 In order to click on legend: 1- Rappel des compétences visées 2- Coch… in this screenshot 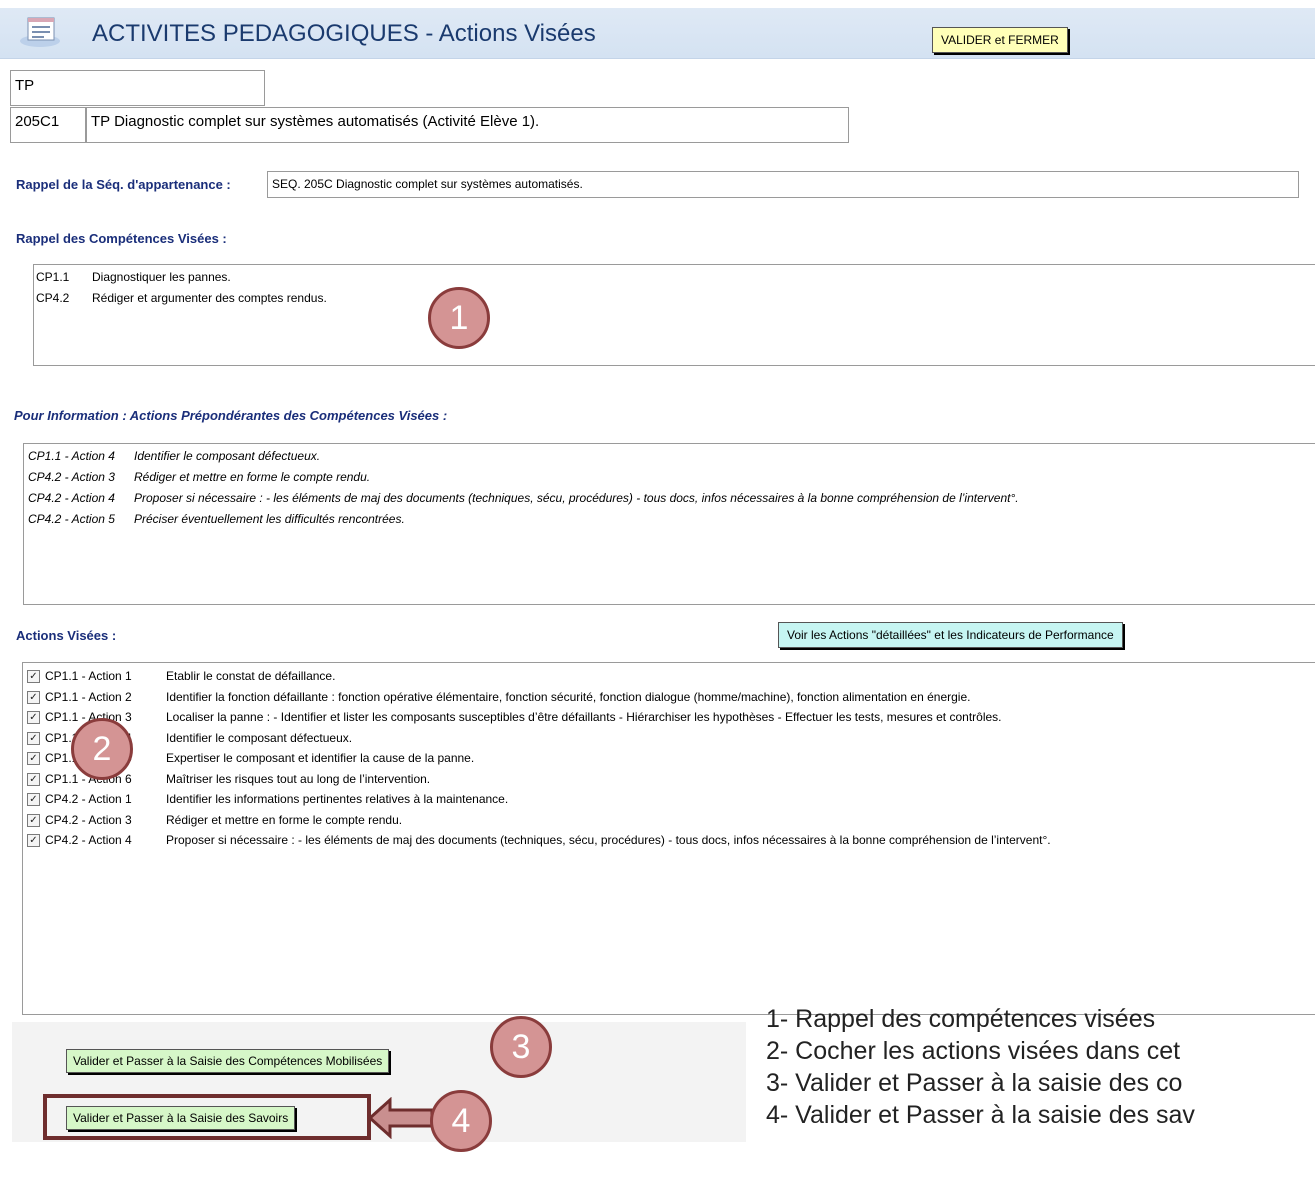, I will do `click(980, 1067)`.